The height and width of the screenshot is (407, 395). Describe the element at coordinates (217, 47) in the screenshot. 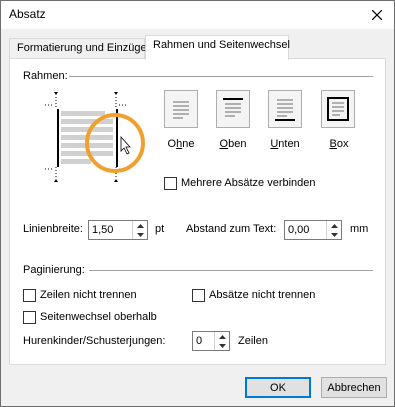

I see `tab-borders: Rahmen und Seitenwechsel` at that location.